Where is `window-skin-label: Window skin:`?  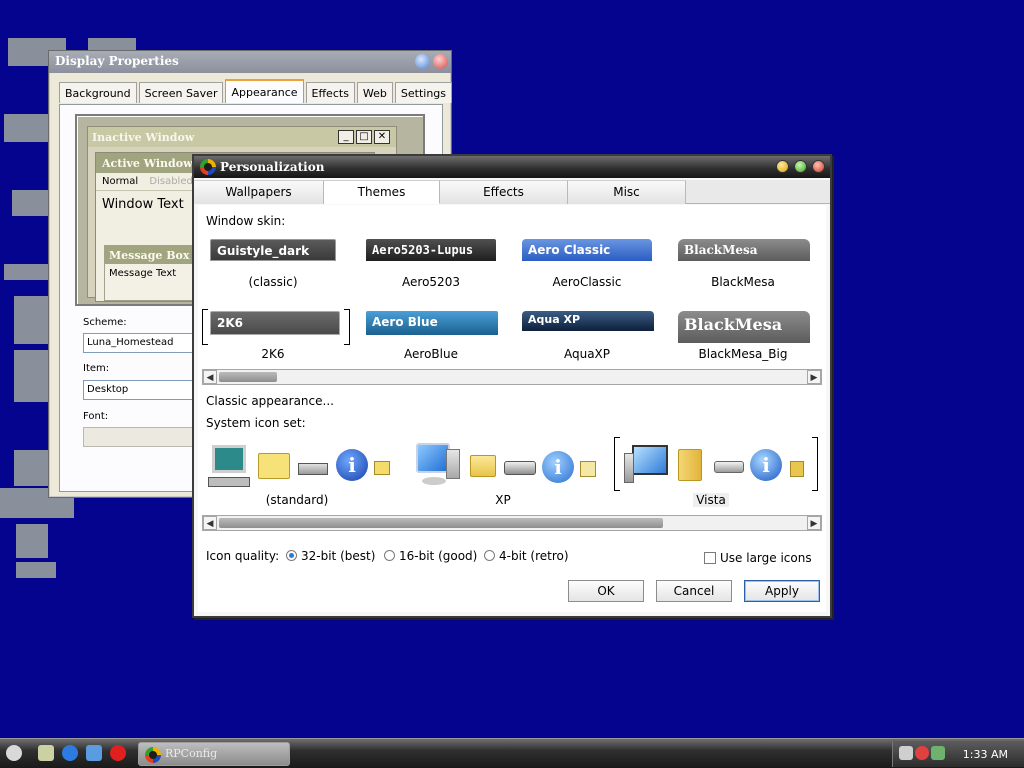 window-skin-label: Window skin: is located at coordinates (246, 221).